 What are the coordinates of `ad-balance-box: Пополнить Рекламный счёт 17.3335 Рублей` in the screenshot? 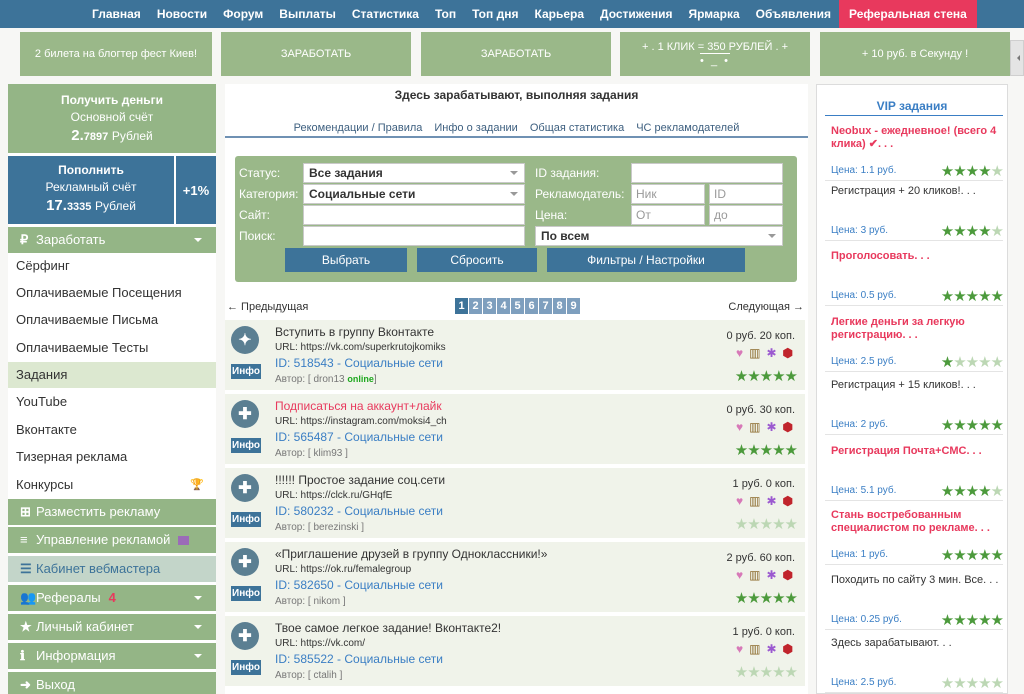 It's located at (91, 190).